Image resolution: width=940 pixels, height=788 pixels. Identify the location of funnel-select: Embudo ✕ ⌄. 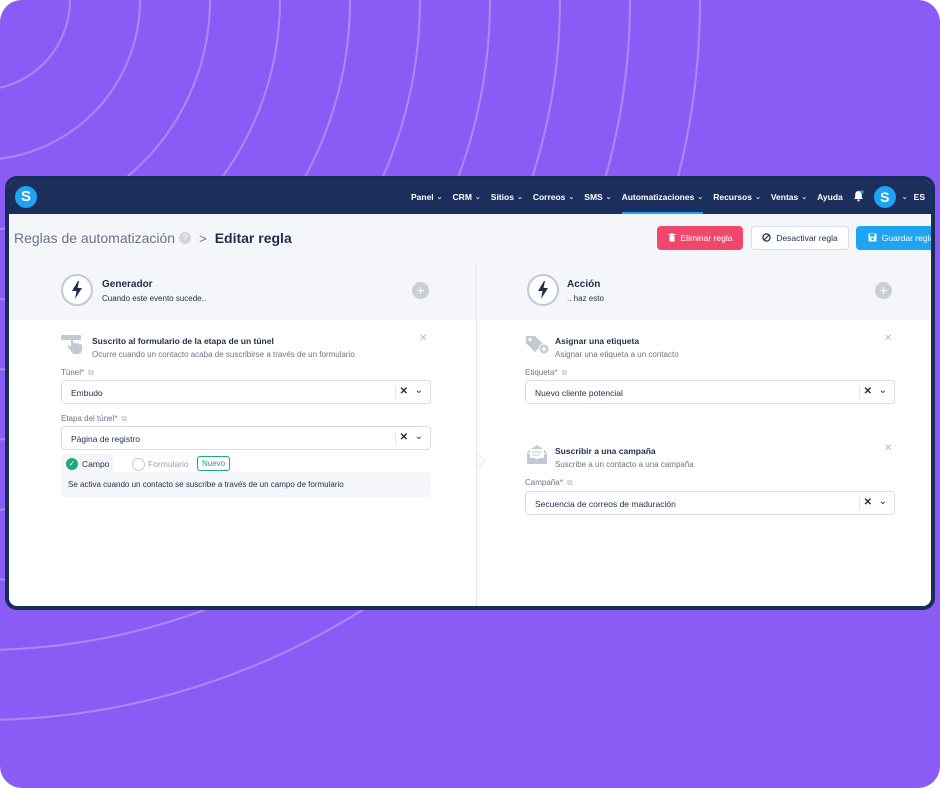
(246, 392).